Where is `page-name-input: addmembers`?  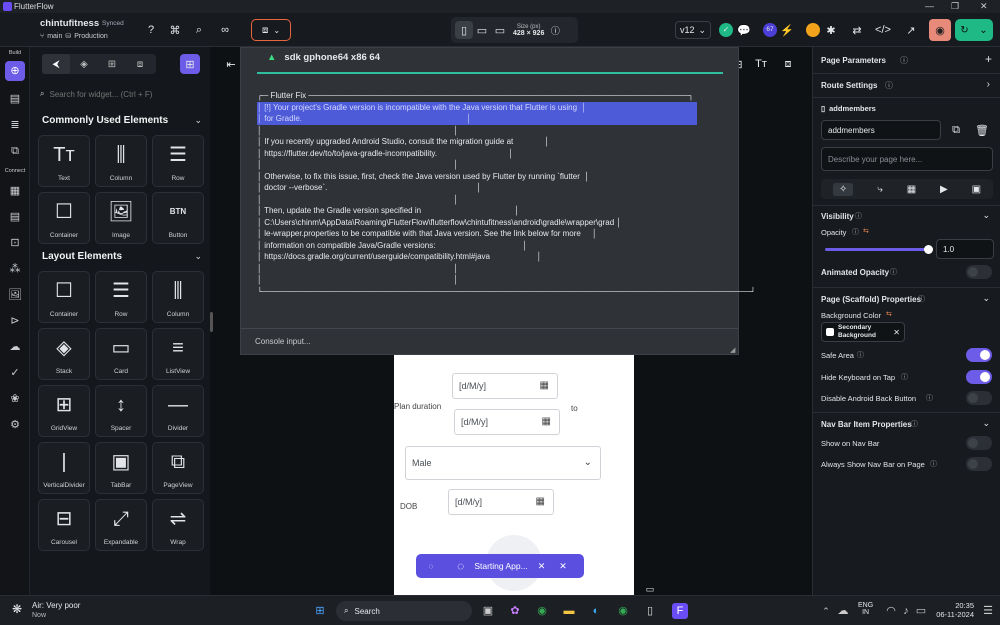
page-name-input: addmembers is located at coordinates (881, 130).